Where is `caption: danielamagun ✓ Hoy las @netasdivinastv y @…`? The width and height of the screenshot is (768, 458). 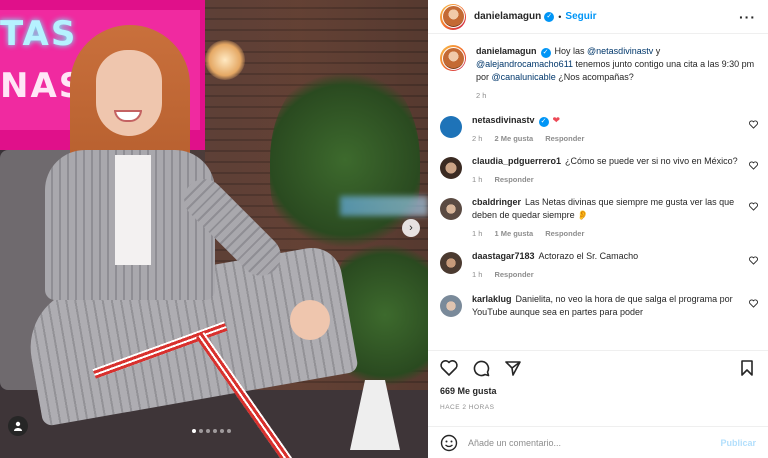 caption: danielamagun ✓ Hoy las @netasdivinastv y @… is located at coordinates (598, 73).